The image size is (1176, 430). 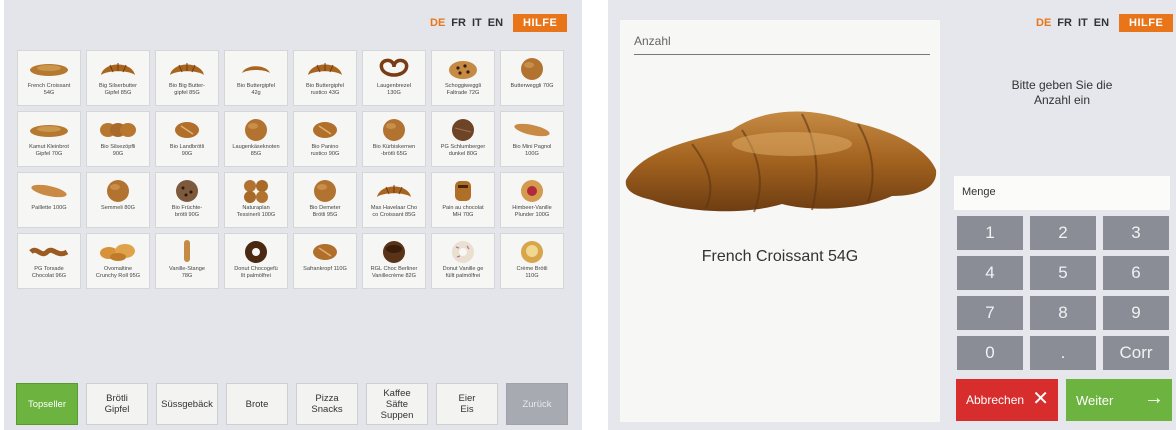 What do you see at coordinates (990, 233) in the screenshot?
I see `digit-key-1: 1` at bounding box center [990, 233].